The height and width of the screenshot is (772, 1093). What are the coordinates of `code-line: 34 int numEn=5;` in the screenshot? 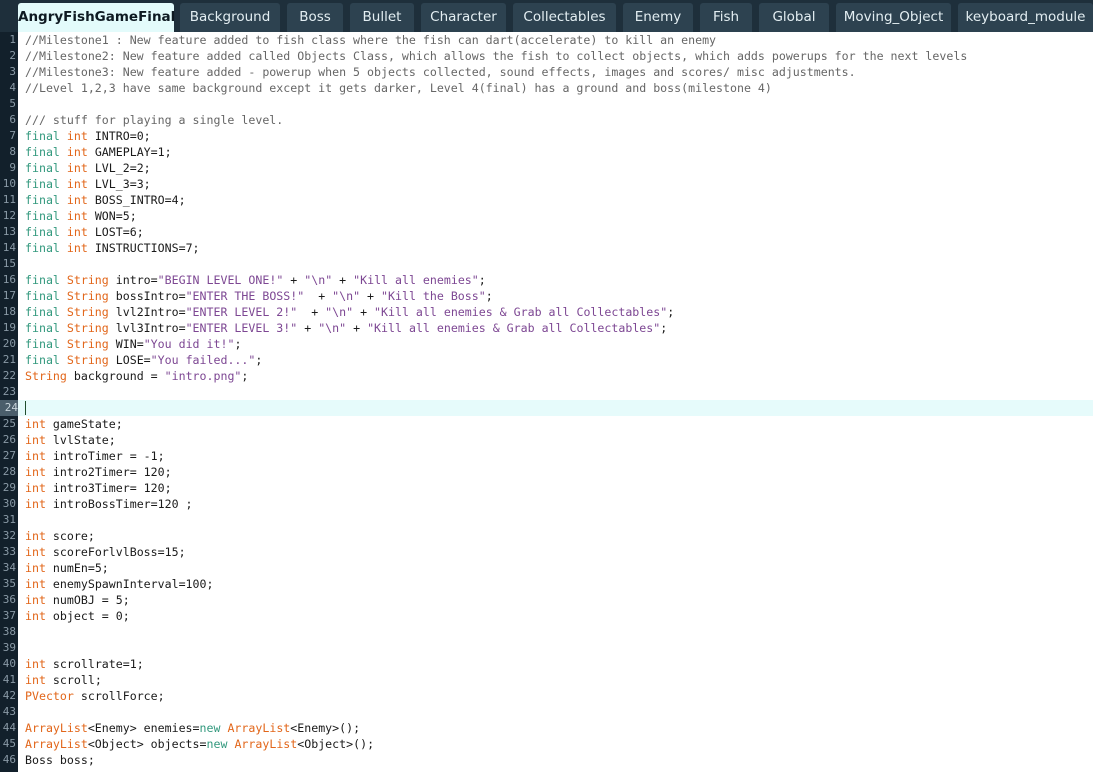 It's located at (546, 568).